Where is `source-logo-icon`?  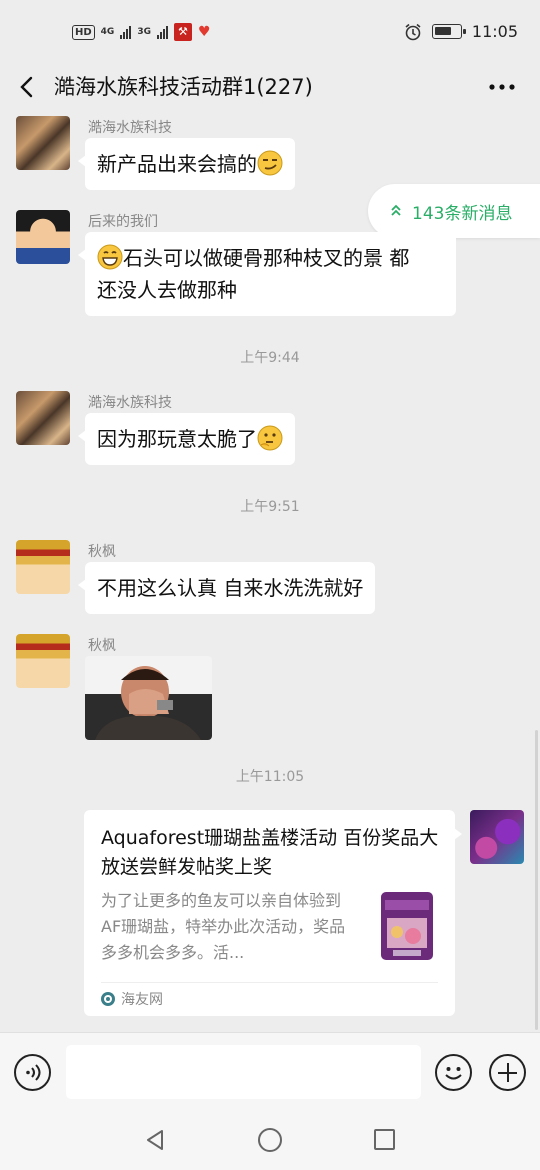 source-logo-icon is located at coordinates (108, 999).